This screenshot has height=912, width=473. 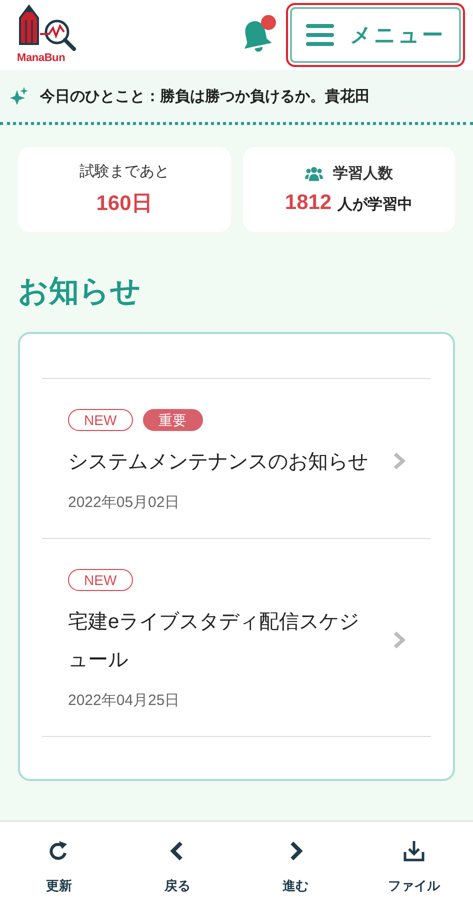 What do you see at coordinates (375, 204) in the screenshot?
I see `stat-suffix: 人が学習中` at bounding box center [375, 204].